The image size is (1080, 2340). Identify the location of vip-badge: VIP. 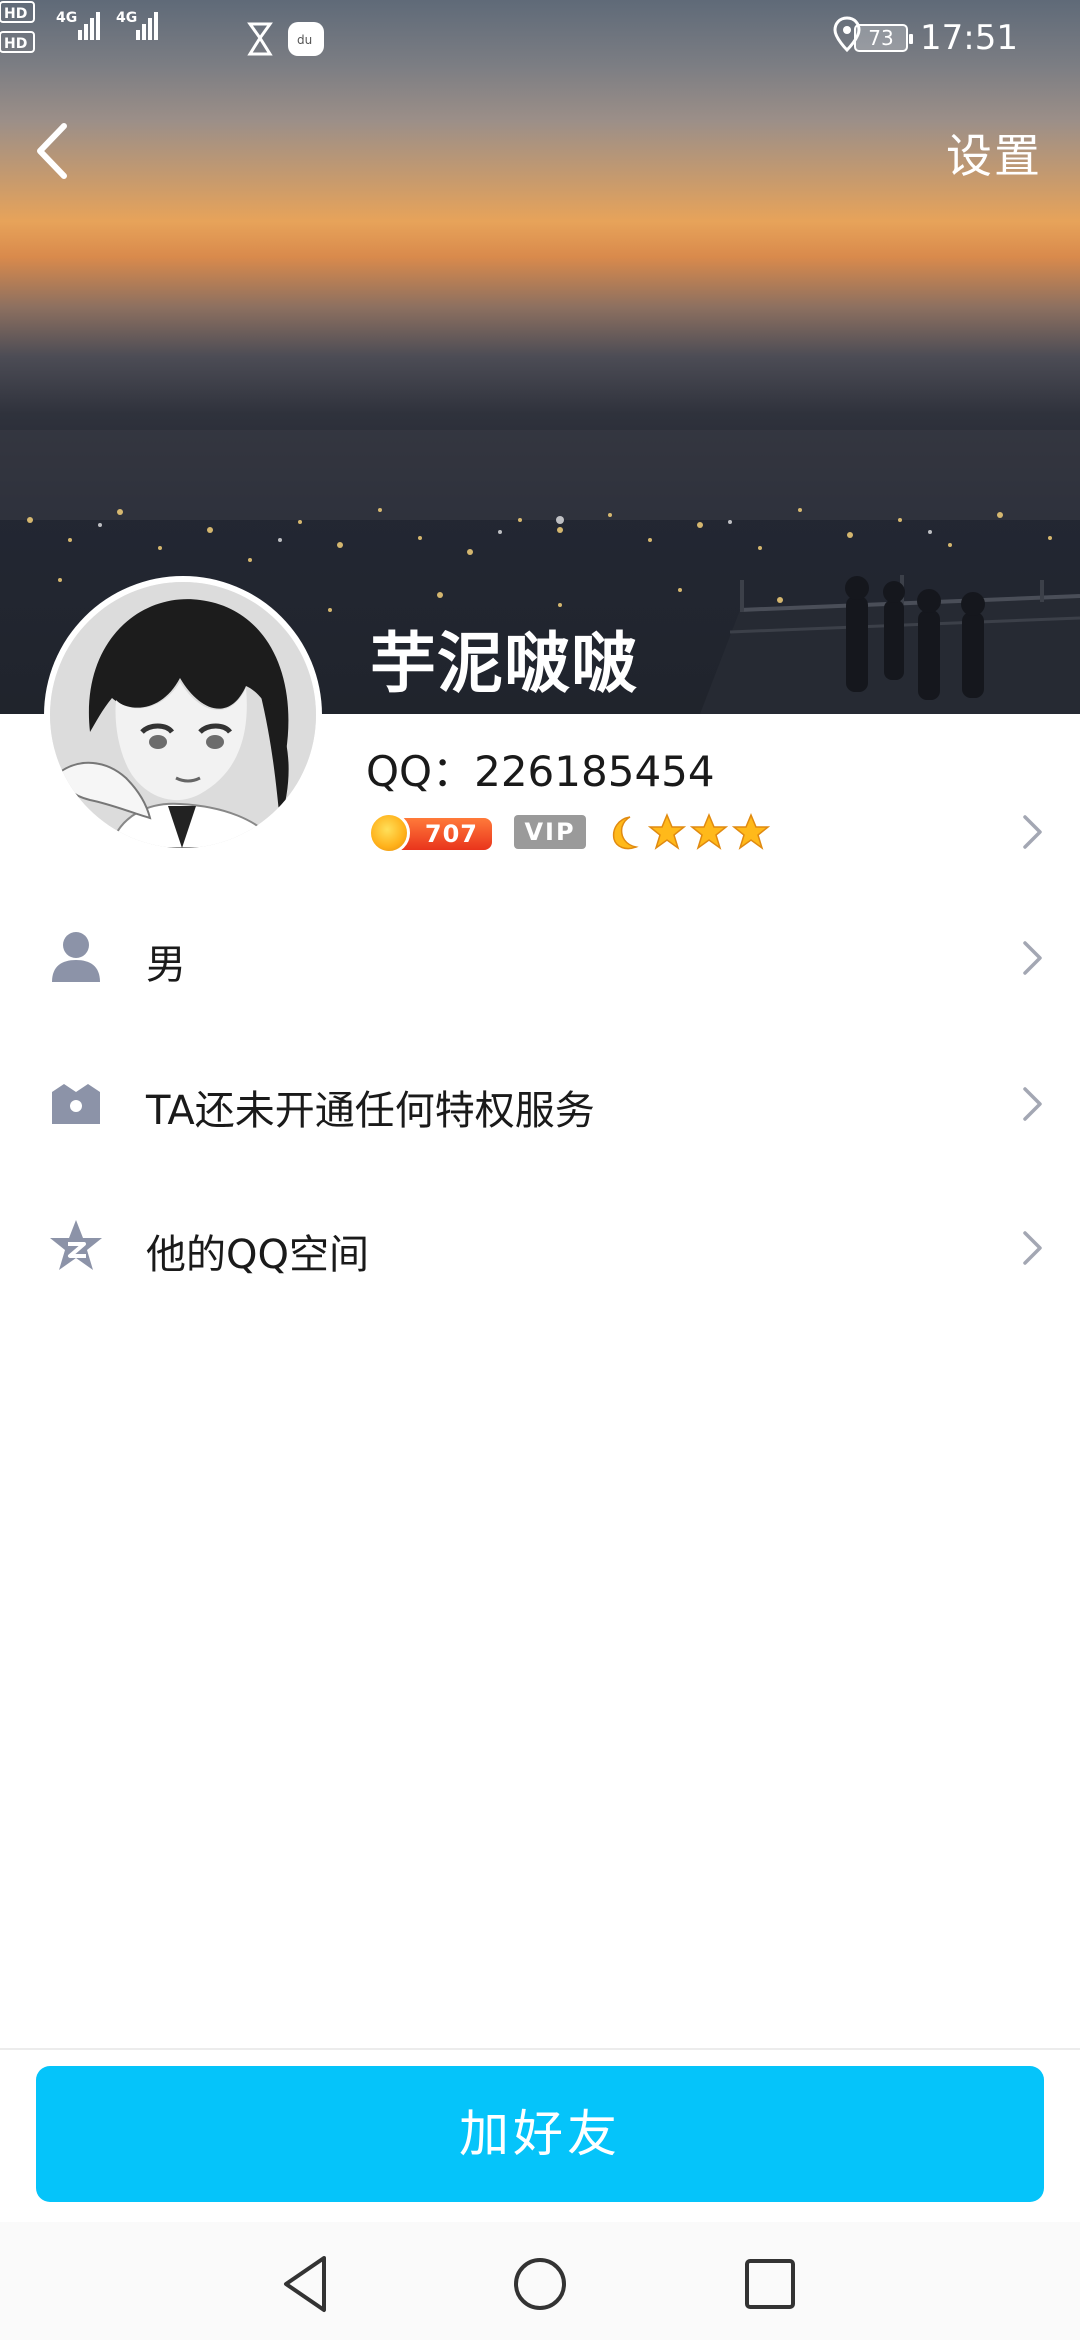
(550, 832).